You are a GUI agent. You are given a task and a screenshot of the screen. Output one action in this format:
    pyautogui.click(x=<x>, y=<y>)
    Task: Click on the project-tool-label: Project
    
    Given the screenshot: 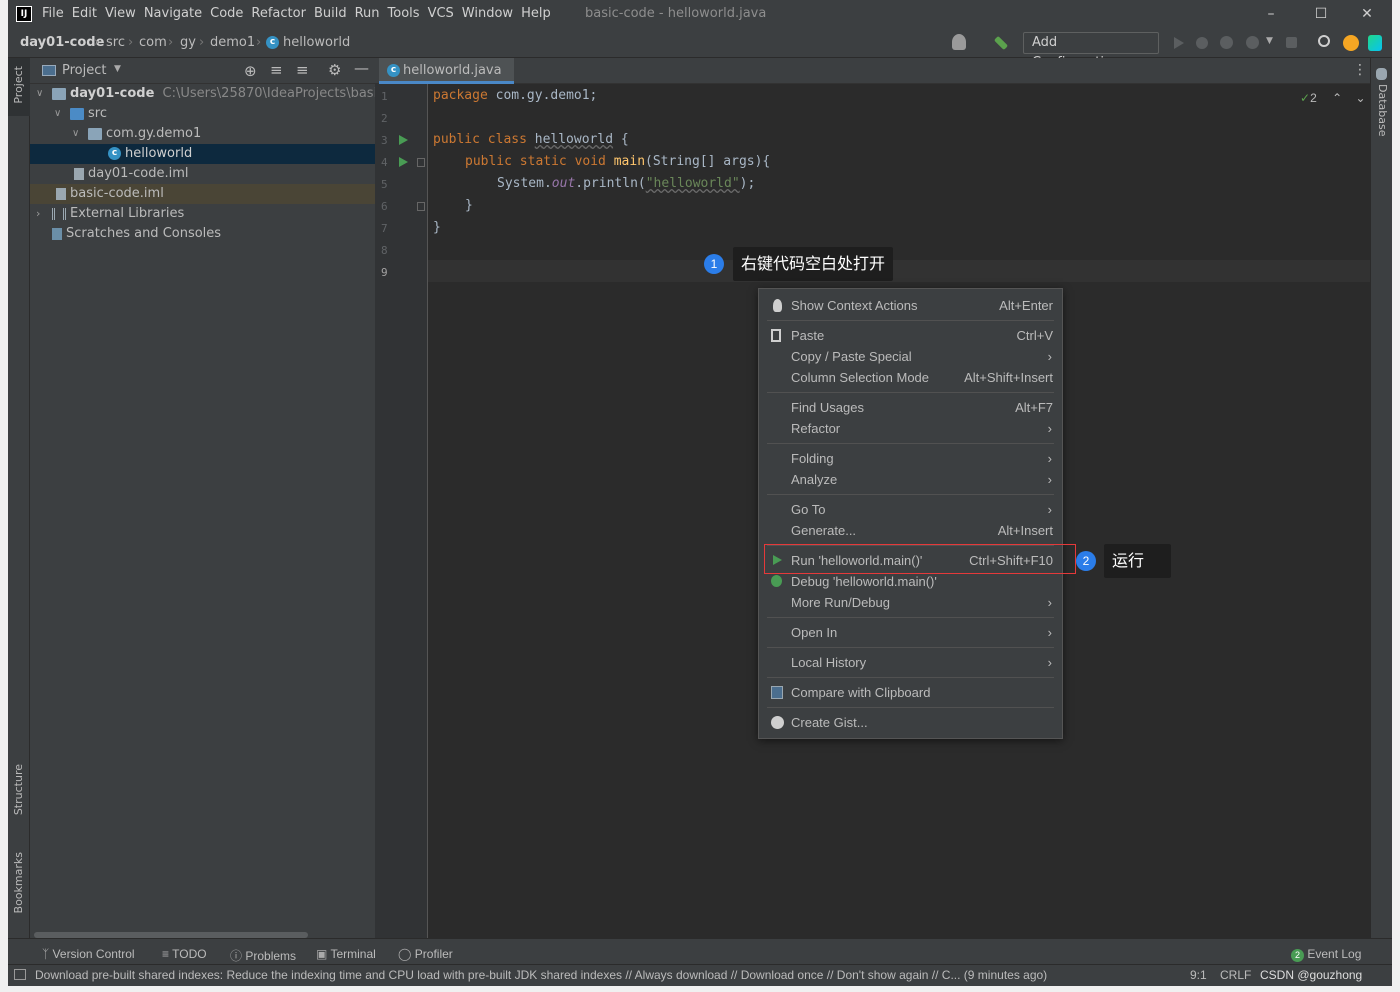 What is the action you would take?
    pyautogui.click(x=18, y=85)
    